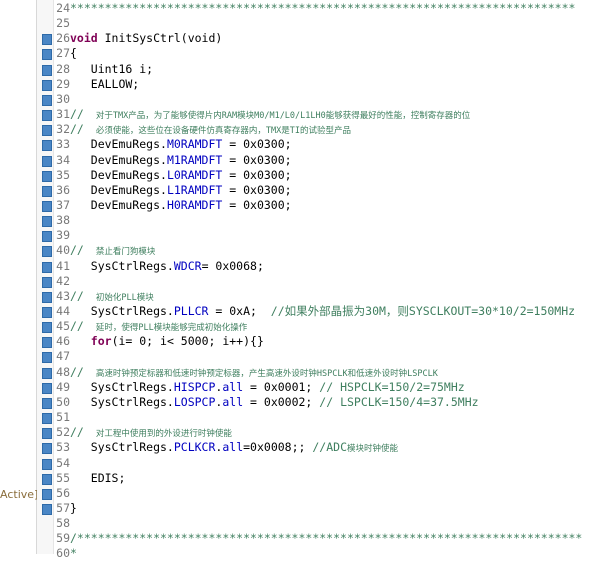 This screenshot has width=593, height=561. What do you see at coordinates (317, 326) in the screenshot?
I see `code-line: 45// 延时，使得PLL模块能够完成初始化操作` at bounding box center [317, 326].